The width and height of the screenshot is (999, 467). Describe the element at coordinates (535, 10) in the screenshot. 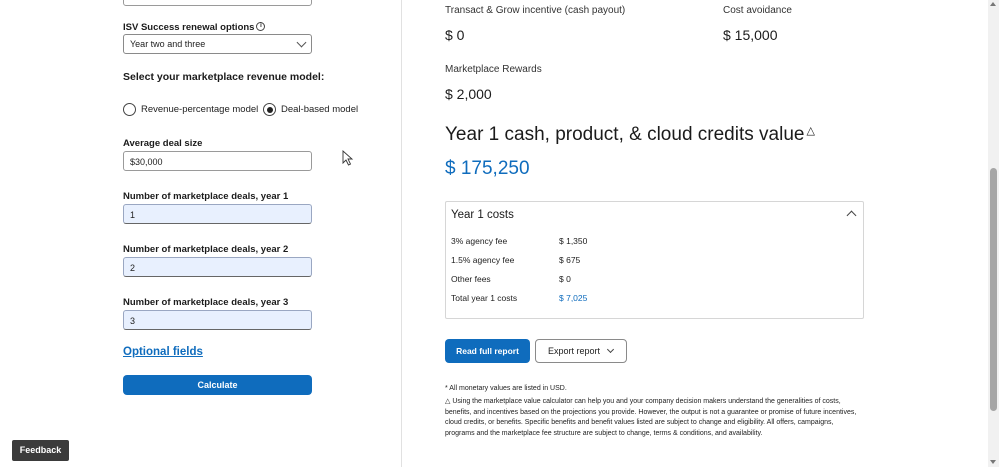

I see `transact-grow-label: Transact & Grow incentive (cash payout)` at that location.